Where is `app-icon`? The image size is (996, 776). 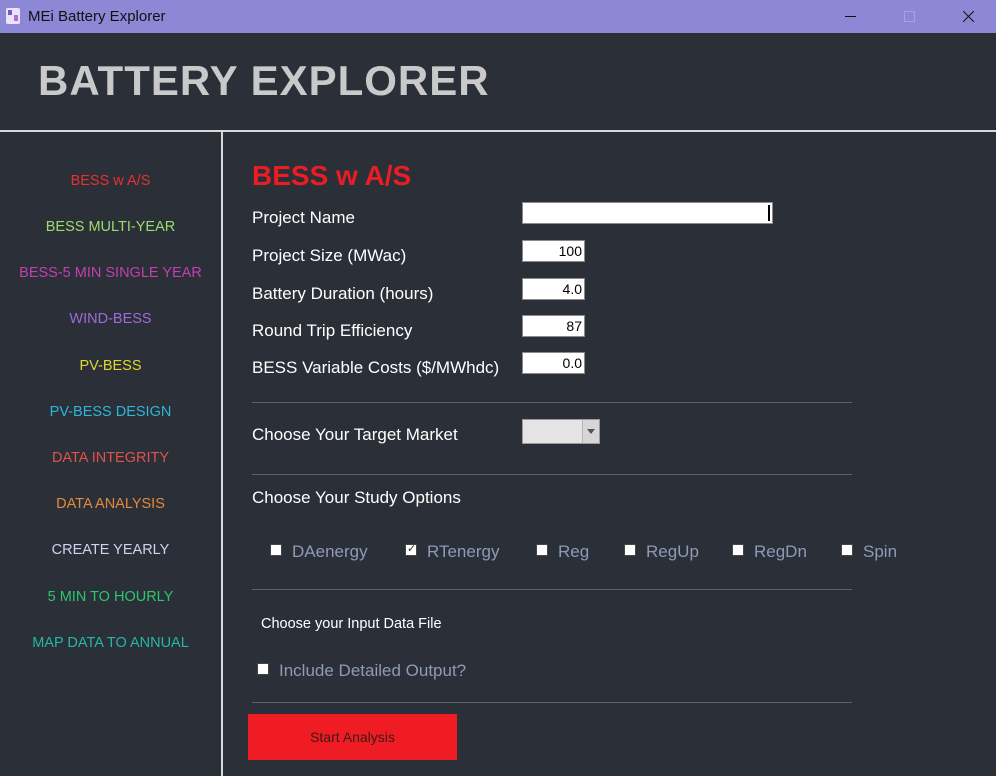
app-icon is located at coordinates (13, 16).